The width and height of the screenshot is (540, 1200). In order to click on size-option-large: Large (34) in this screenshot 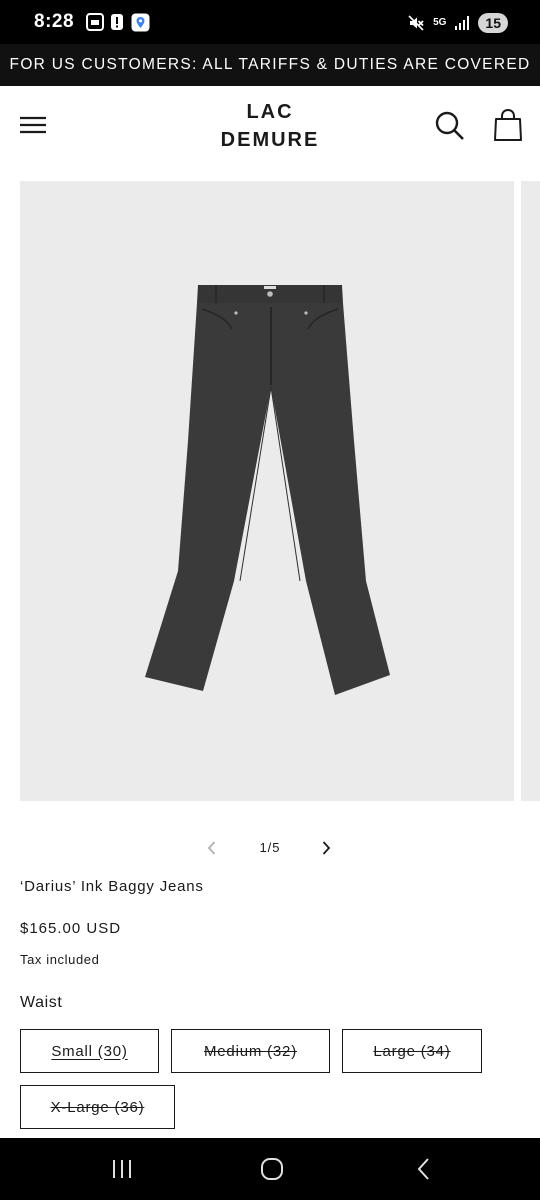, I will do `click(412, 1051)`.